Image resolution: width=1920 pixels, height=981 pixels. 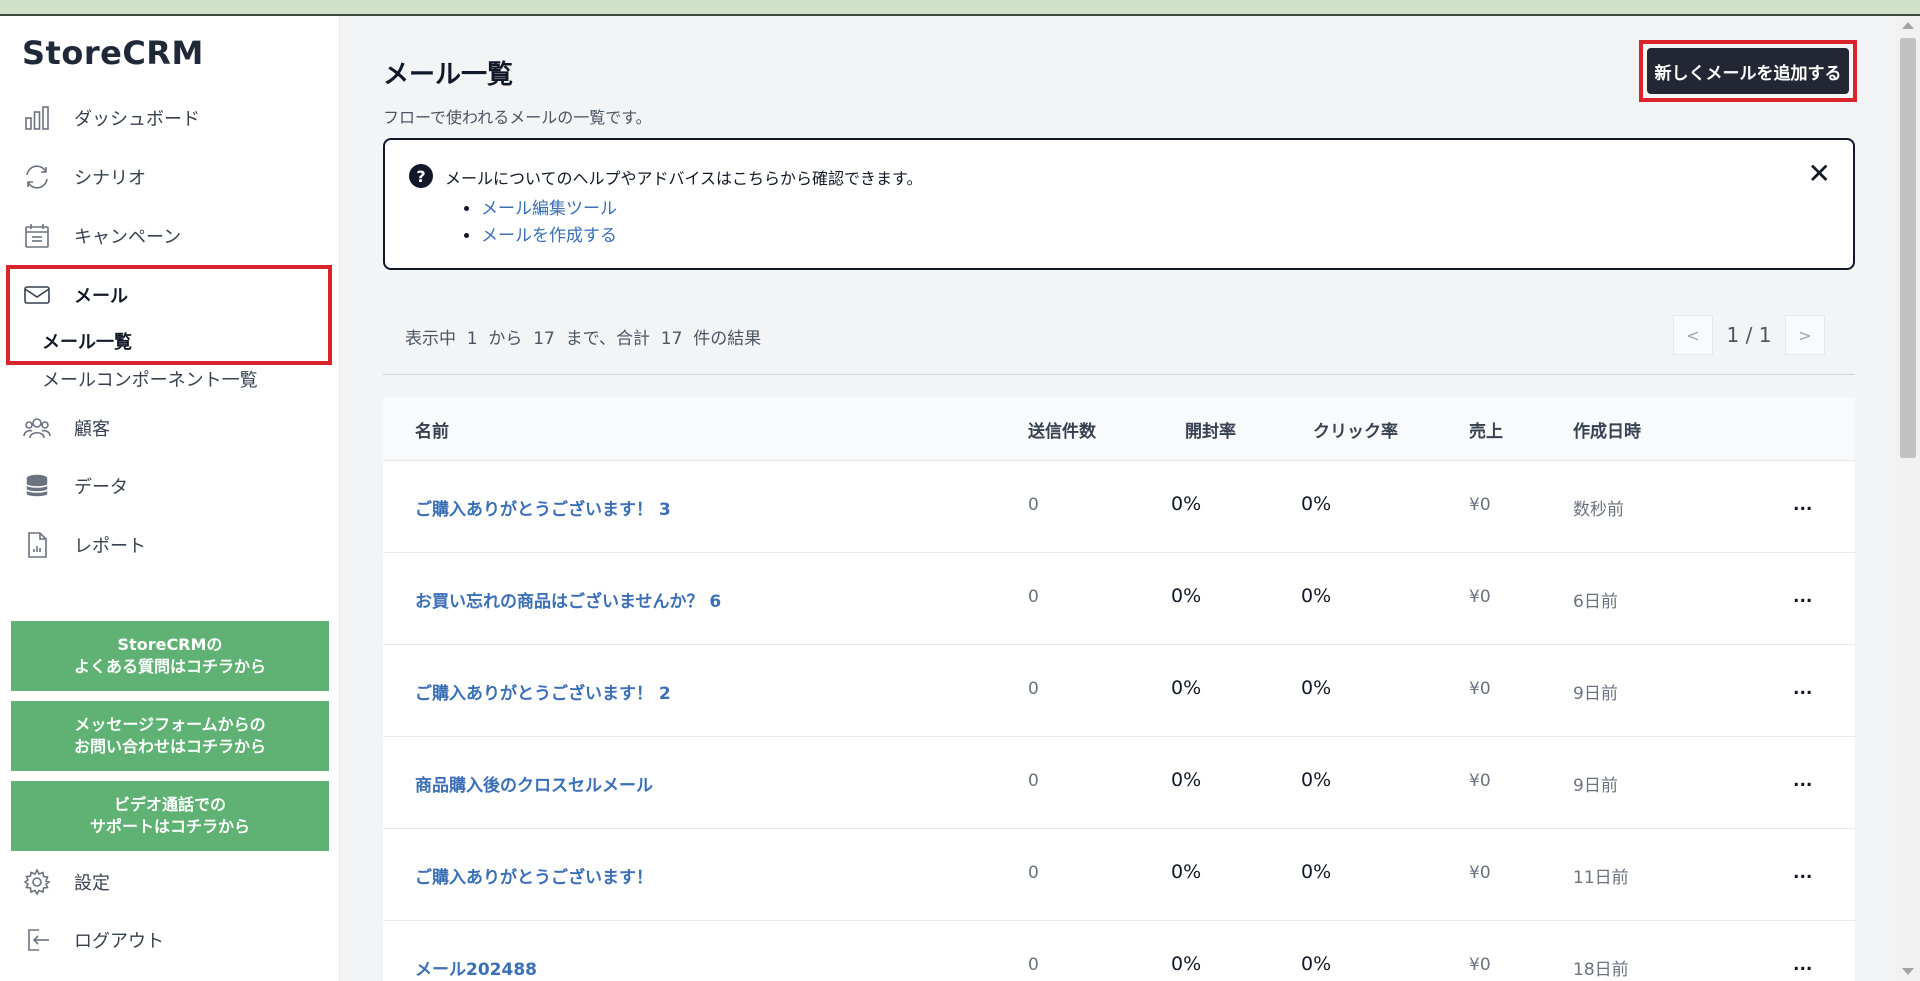 I want to click on row-name-link: メール202488, so click(x=476, y=967).